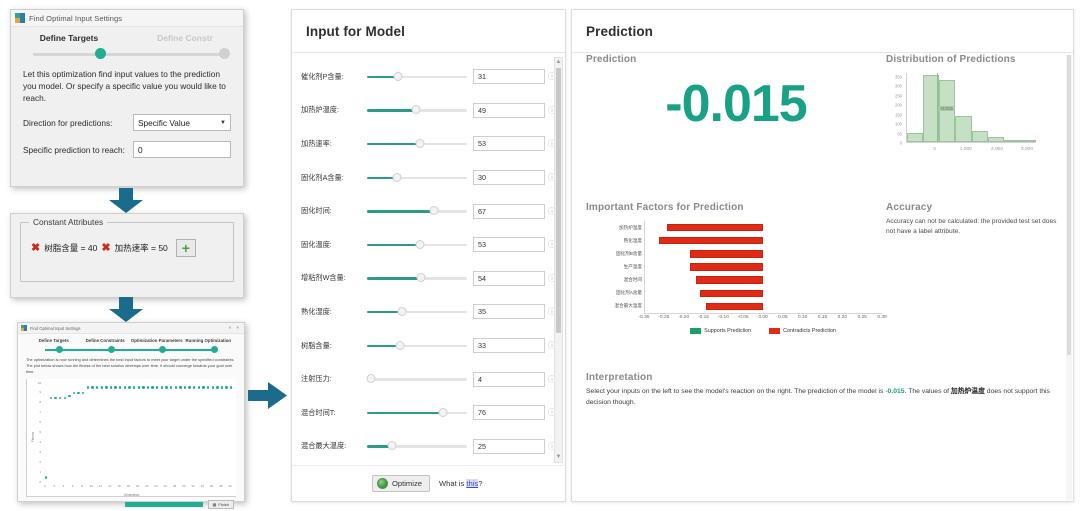 This screenshot has width=1080, height=511. Describe the element at coordinates (862, 317) in the screenshot. I see `factor-xtick: 0.25` at that location.